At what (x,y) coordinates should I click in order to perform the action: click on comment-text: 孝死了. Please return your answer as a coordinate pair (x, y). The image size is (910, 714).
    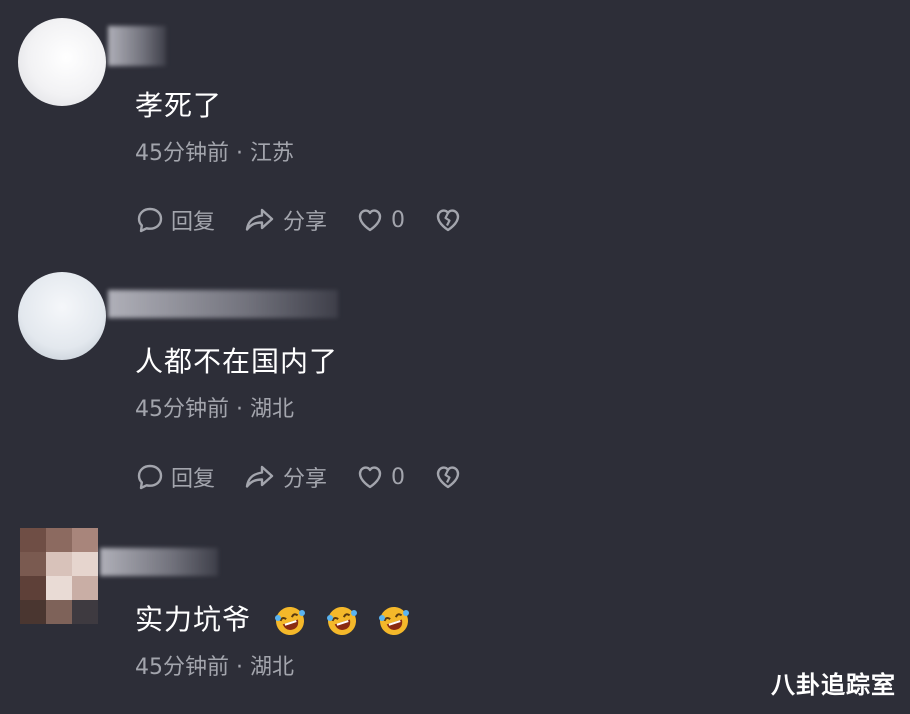
    Looking at the image, I should click on (179, 105).